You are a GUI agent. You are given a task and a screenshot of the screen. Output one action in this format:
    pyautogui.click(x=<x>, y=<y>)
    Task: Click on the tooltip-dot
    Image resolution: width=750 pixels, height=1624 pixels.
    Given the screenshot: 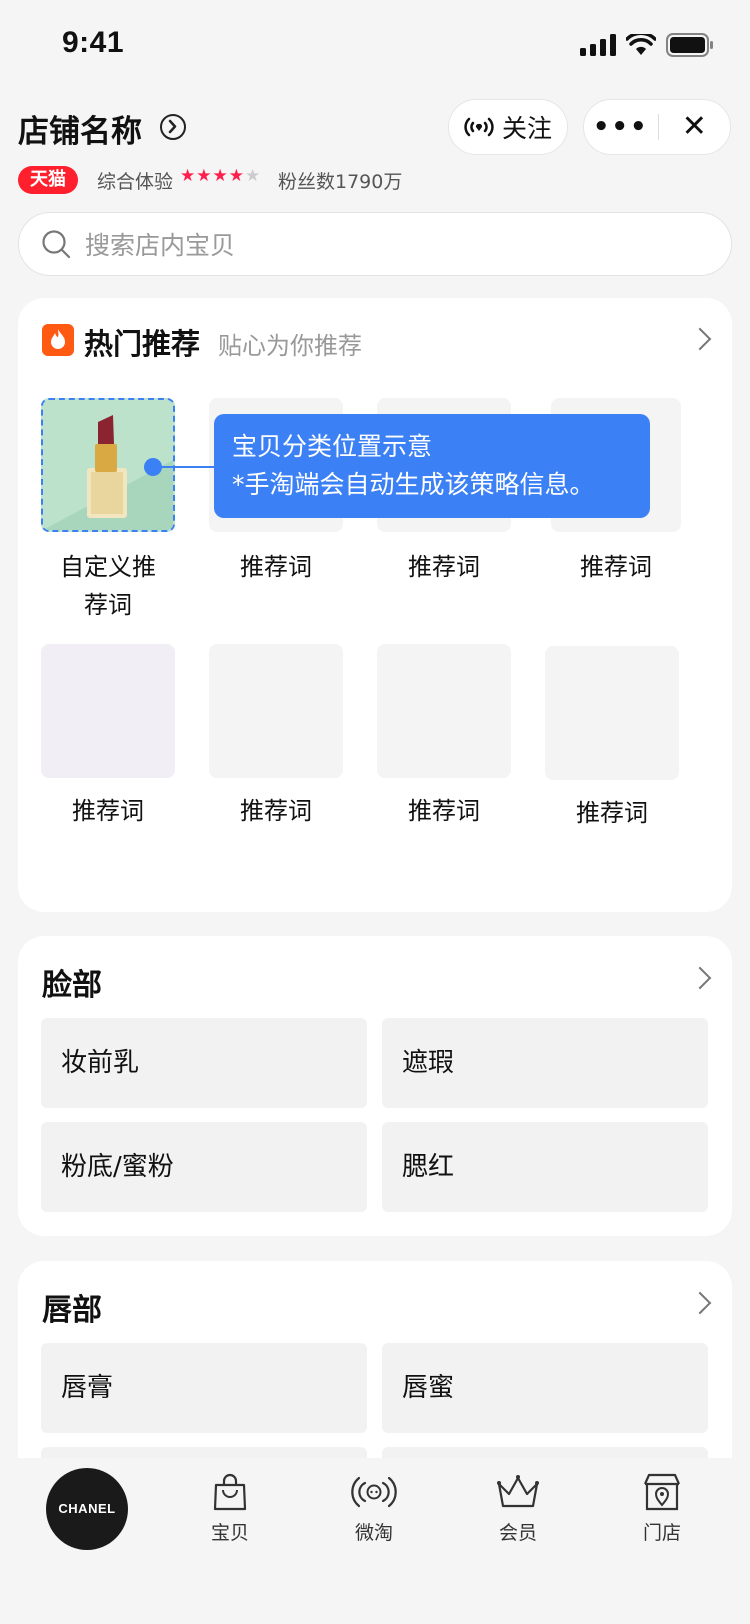 What is the action you would take?
    pyautogui.click(x=153, y=467)
    